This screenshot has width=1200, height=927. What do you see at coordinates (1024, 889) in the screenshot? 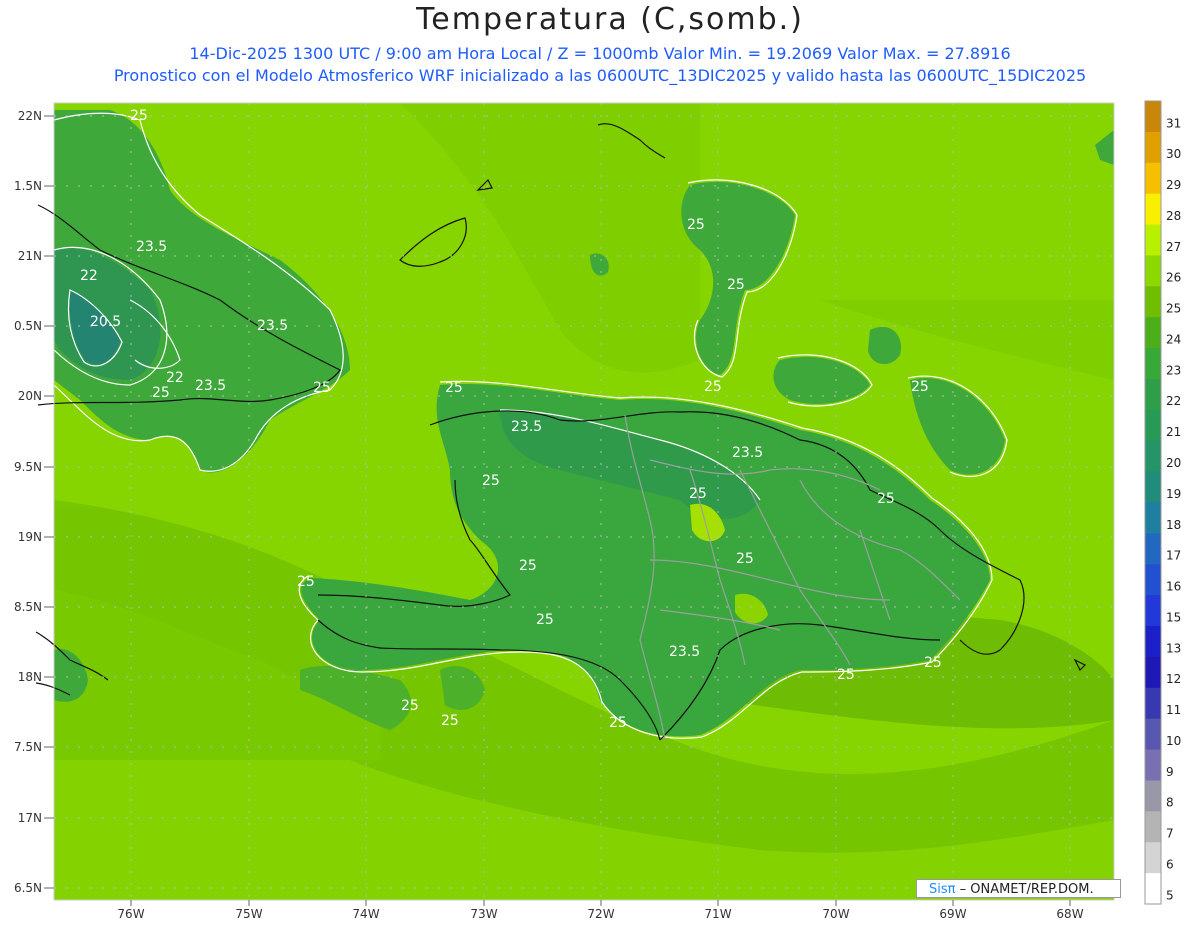
I see `credit-org: – ONAMET/REP.DOM.` at bounding box center [1024, 889].